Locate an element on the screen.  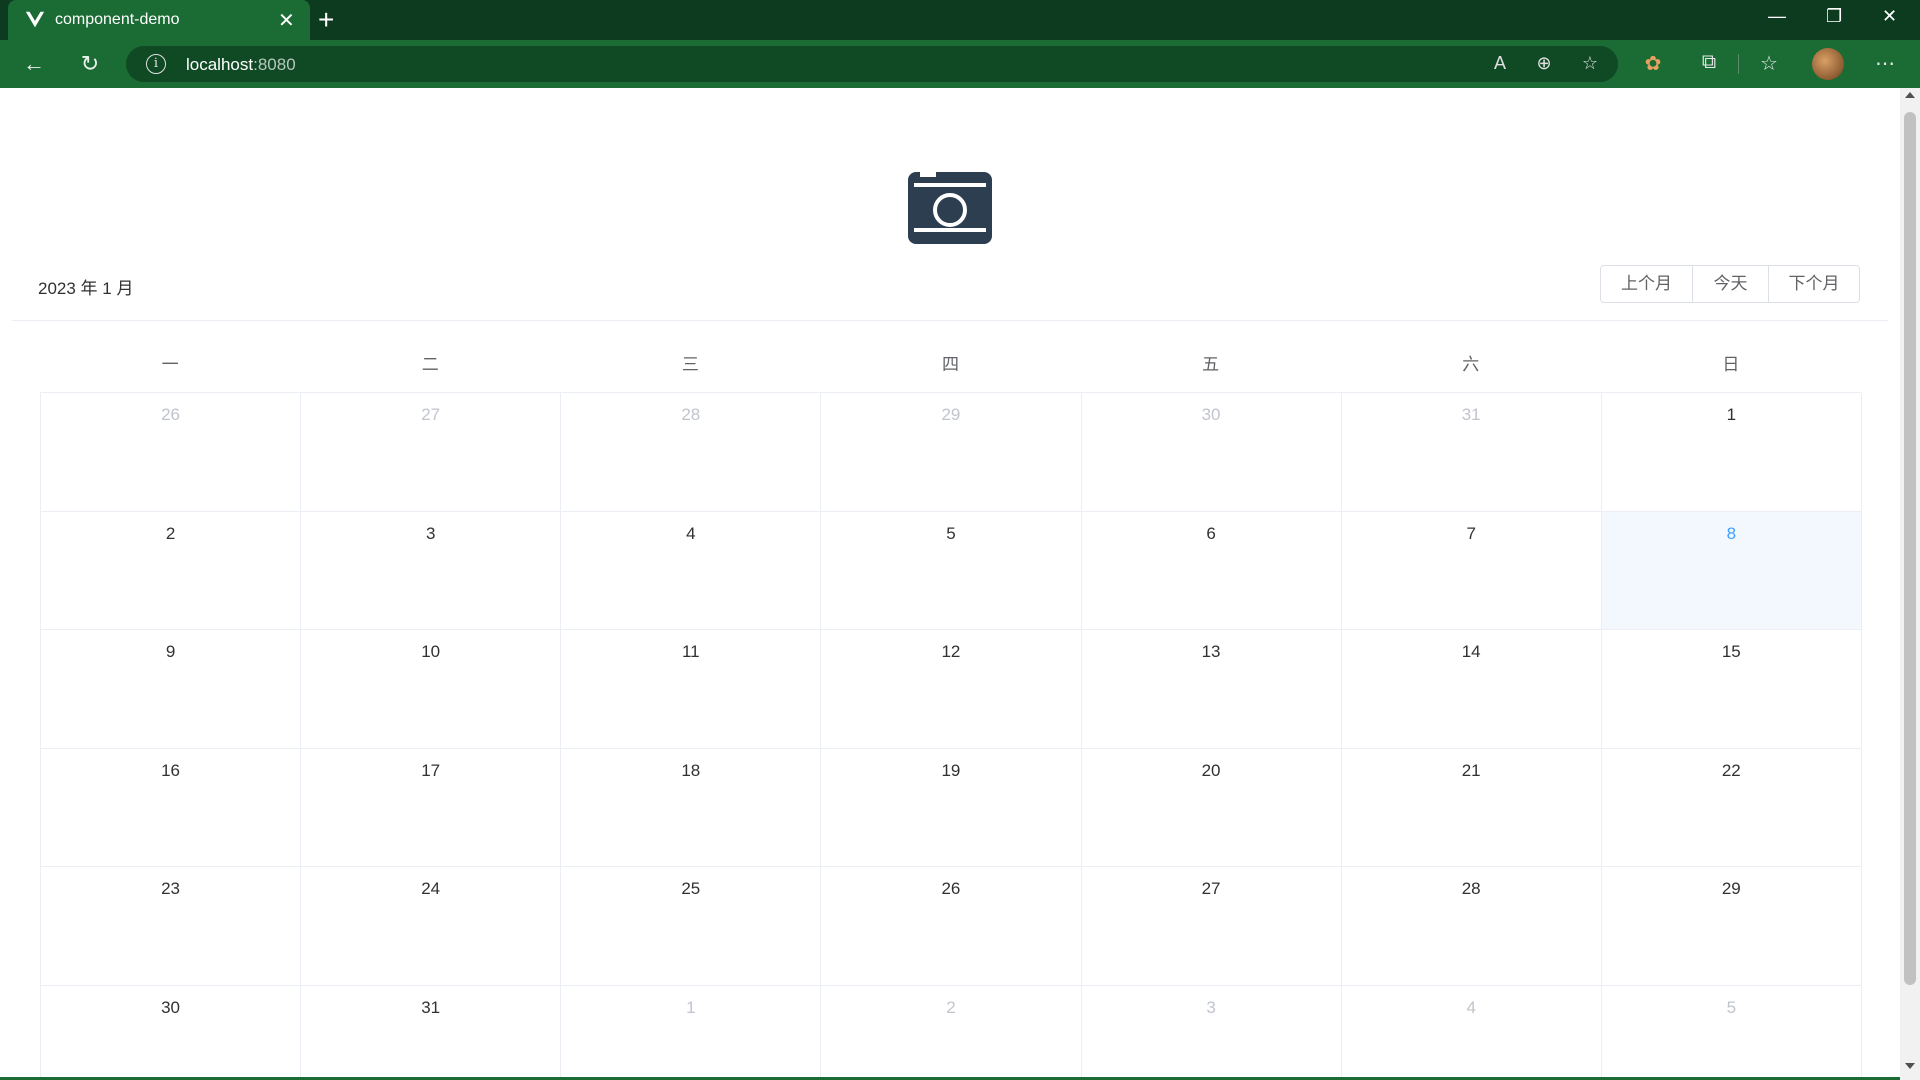
calendar-day: 14 is located at coordinates (1471, 689).